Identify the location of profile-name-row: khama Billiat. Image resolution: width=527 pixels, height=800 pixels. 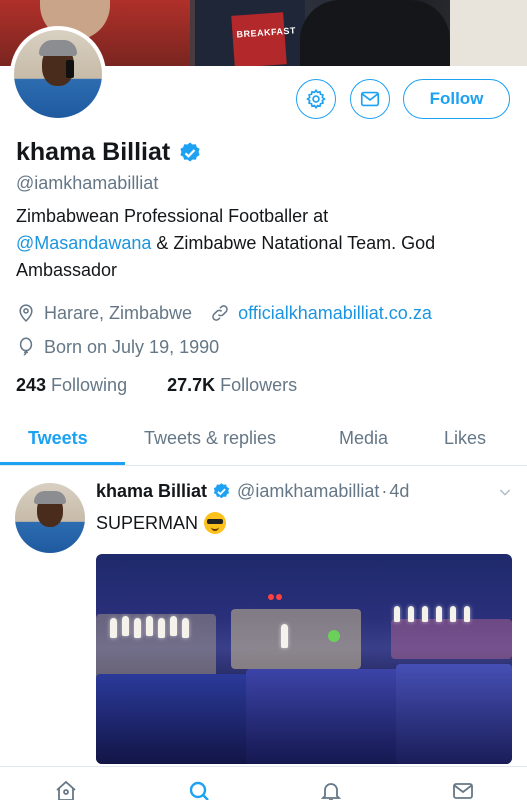
(109, 152).